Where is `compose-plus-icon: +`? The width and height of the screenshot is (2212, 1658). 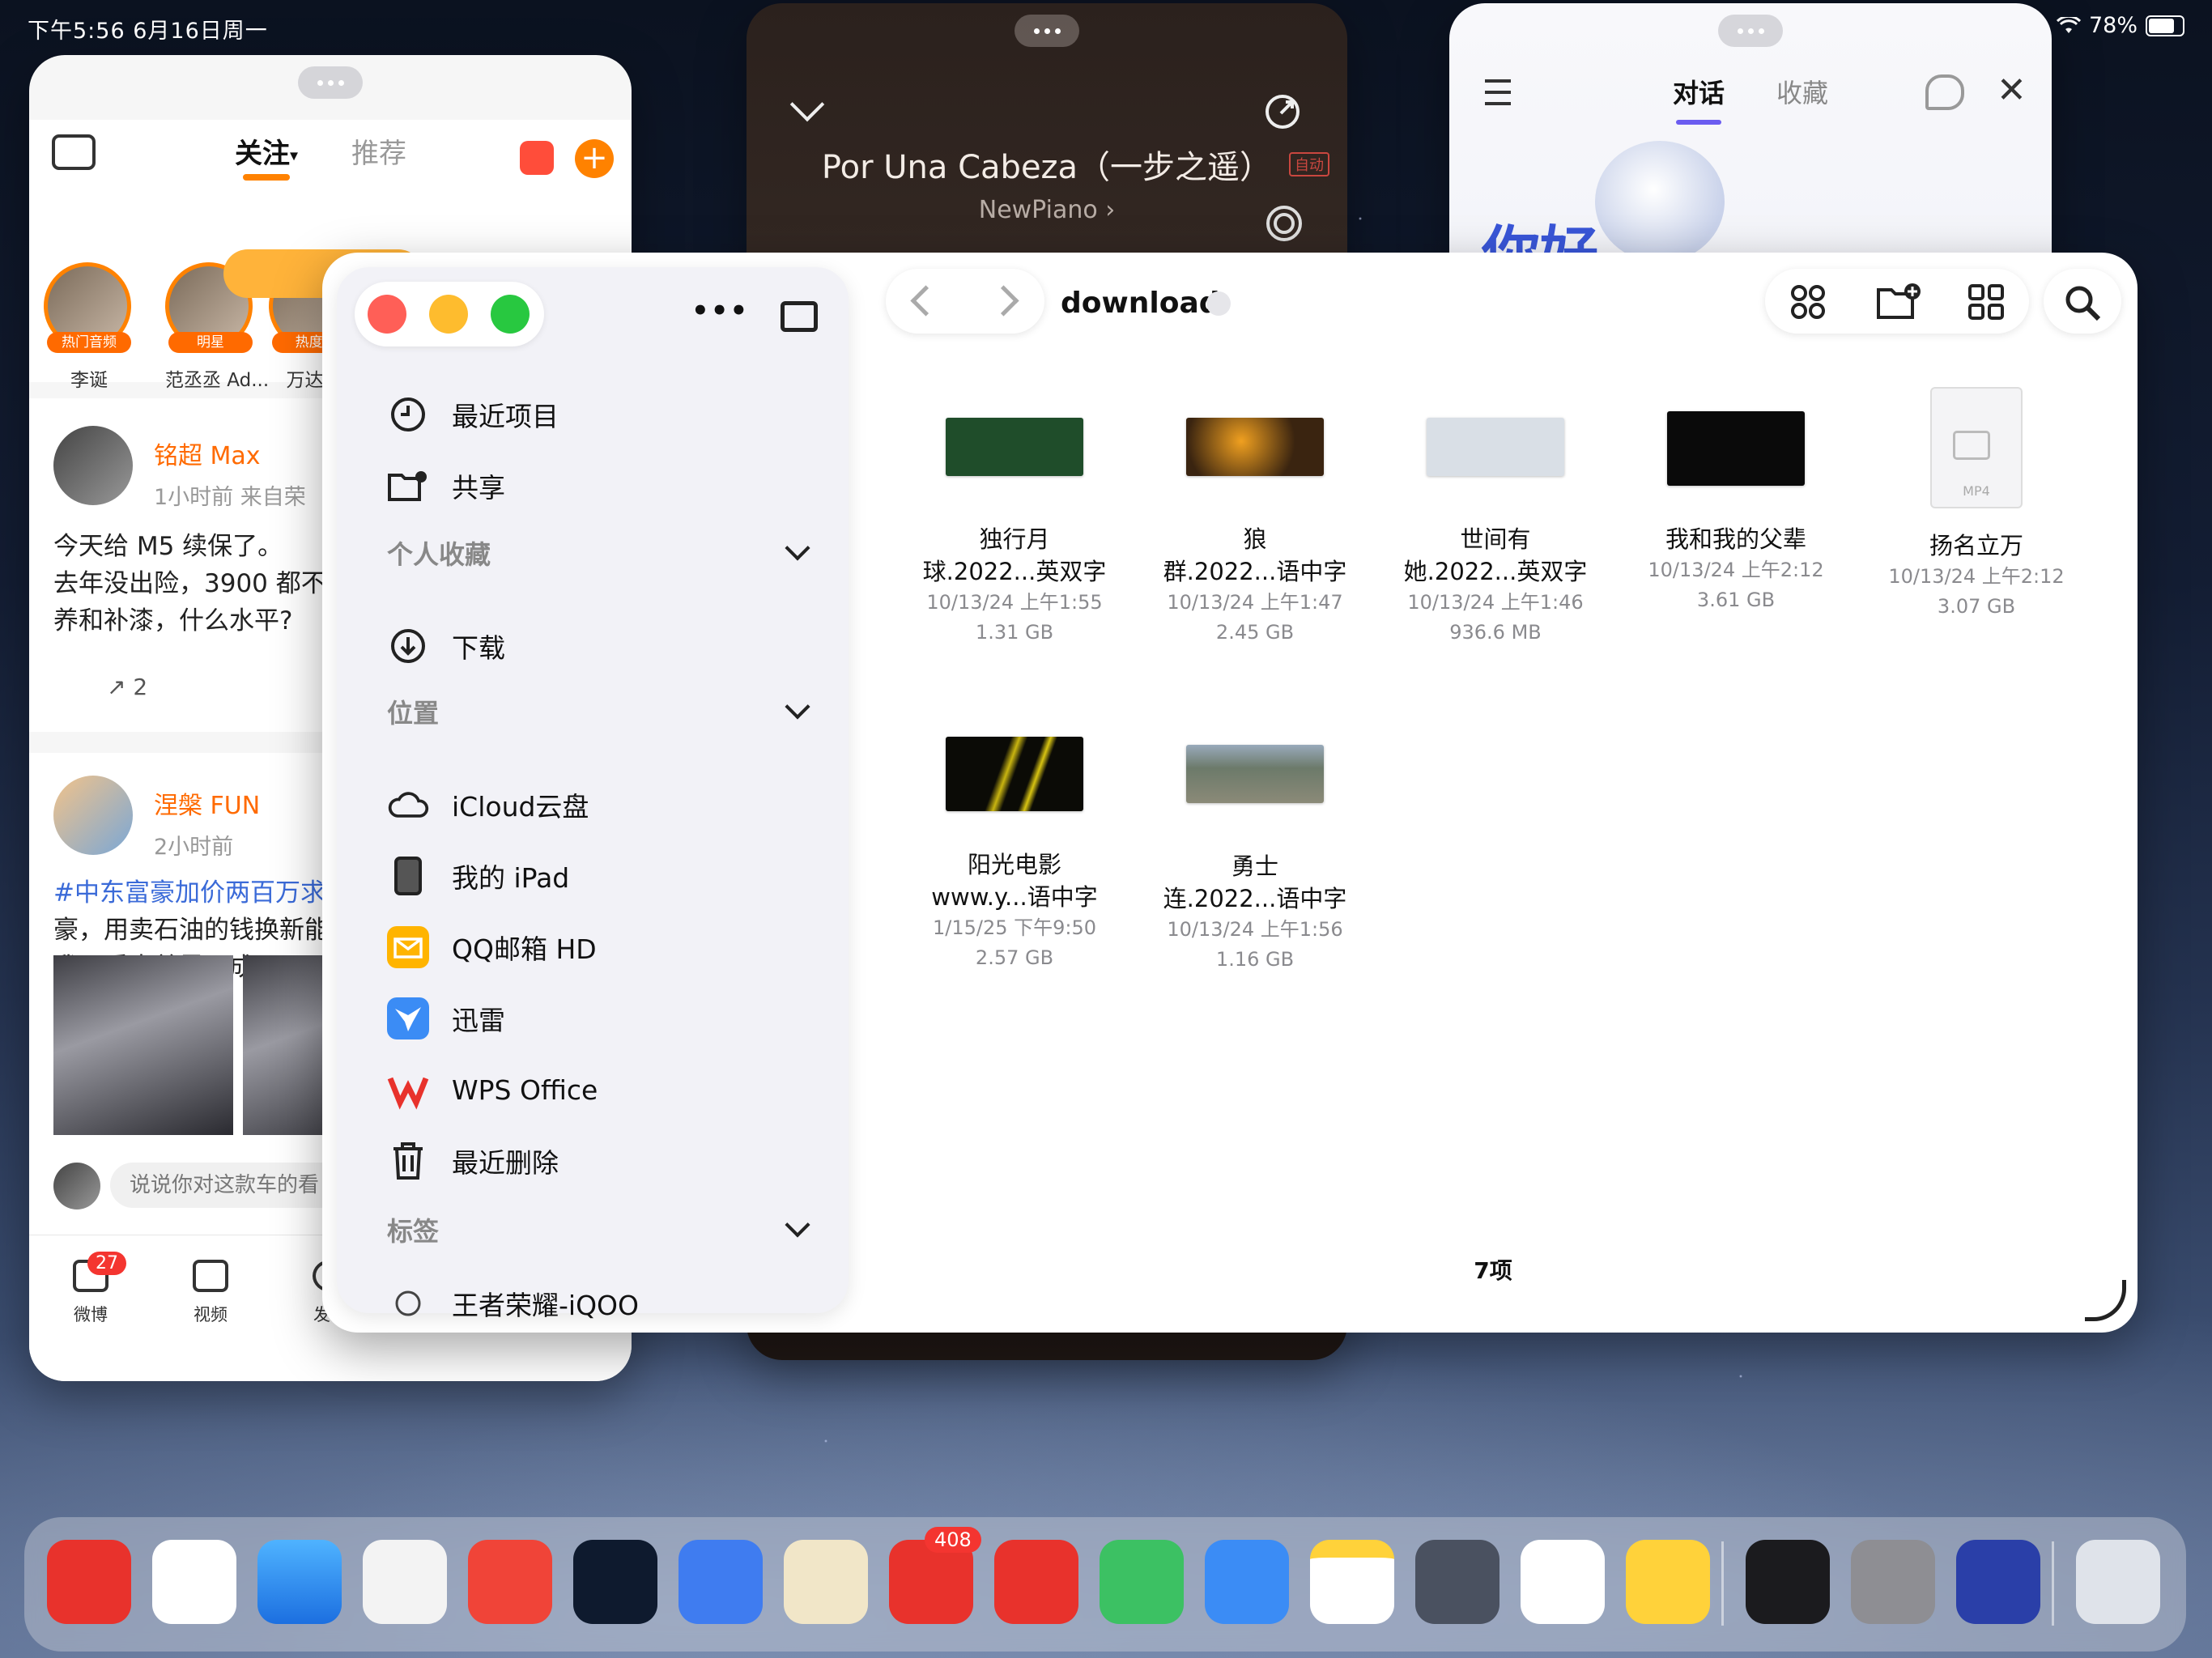
compose-plus-icon: + is located at coordinates (594, 158).